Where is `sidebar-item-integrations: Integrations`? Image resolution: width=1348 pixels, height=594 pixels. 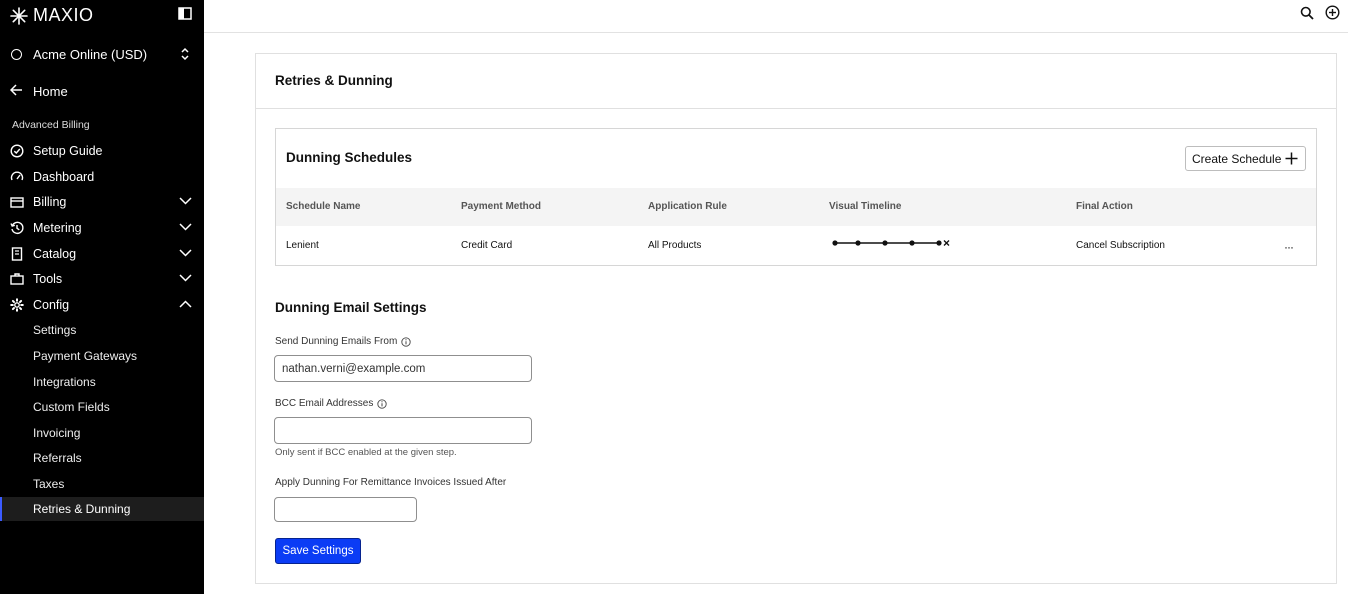
sidebar-item-integrations: Integrations is located at coordinates (102, 382).